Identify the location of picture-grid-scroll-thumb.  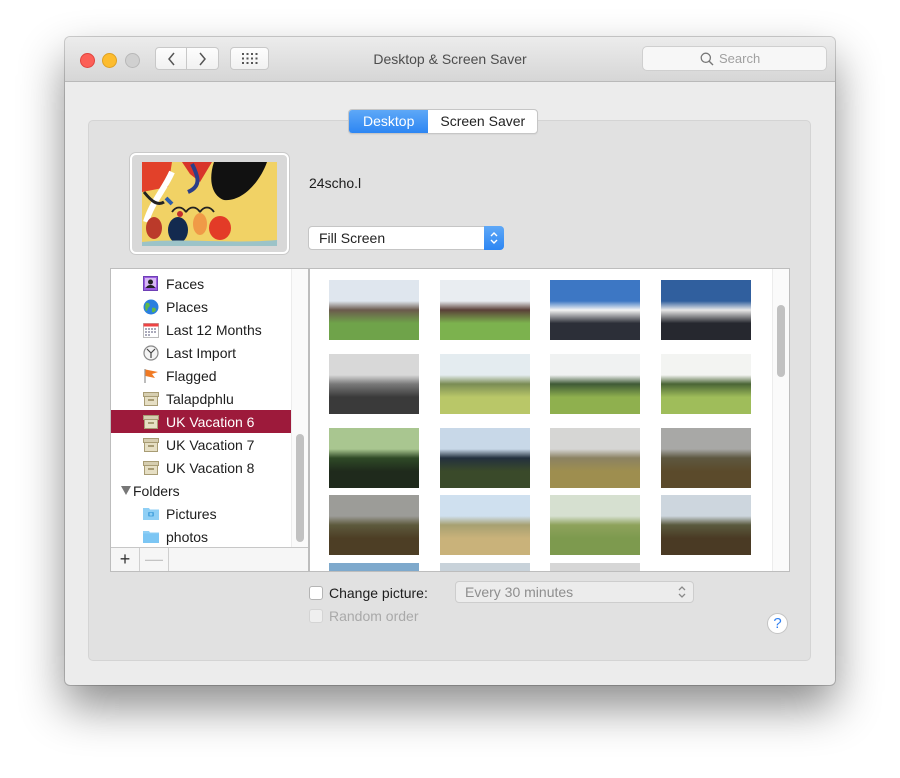
(781, 341).